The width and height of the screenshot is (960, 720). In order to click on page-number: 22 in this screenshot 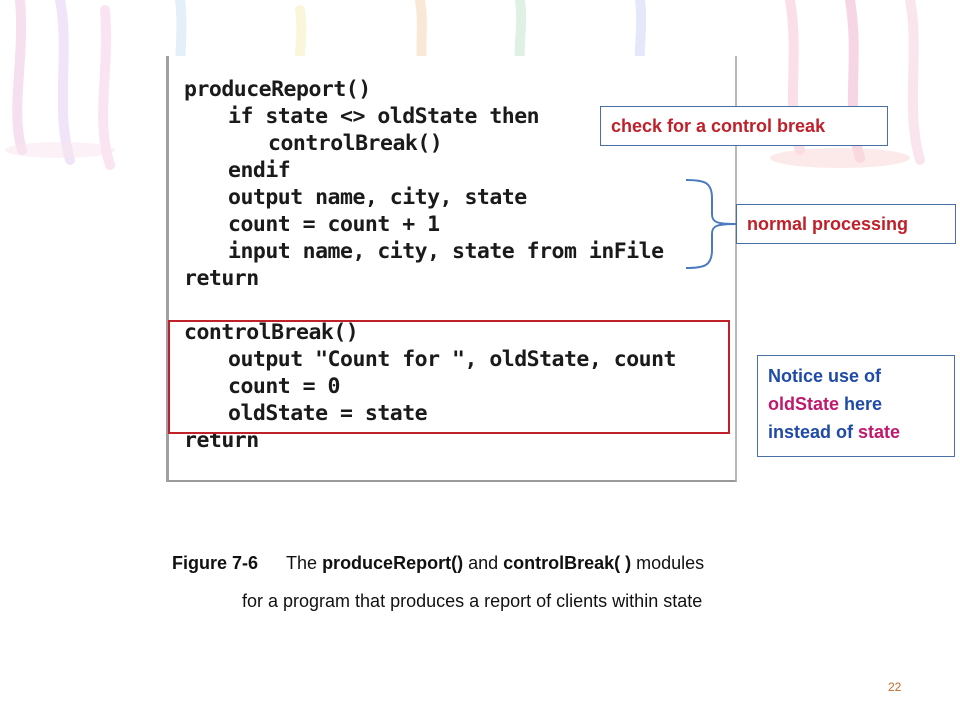, I will do `click(895, 687)`.